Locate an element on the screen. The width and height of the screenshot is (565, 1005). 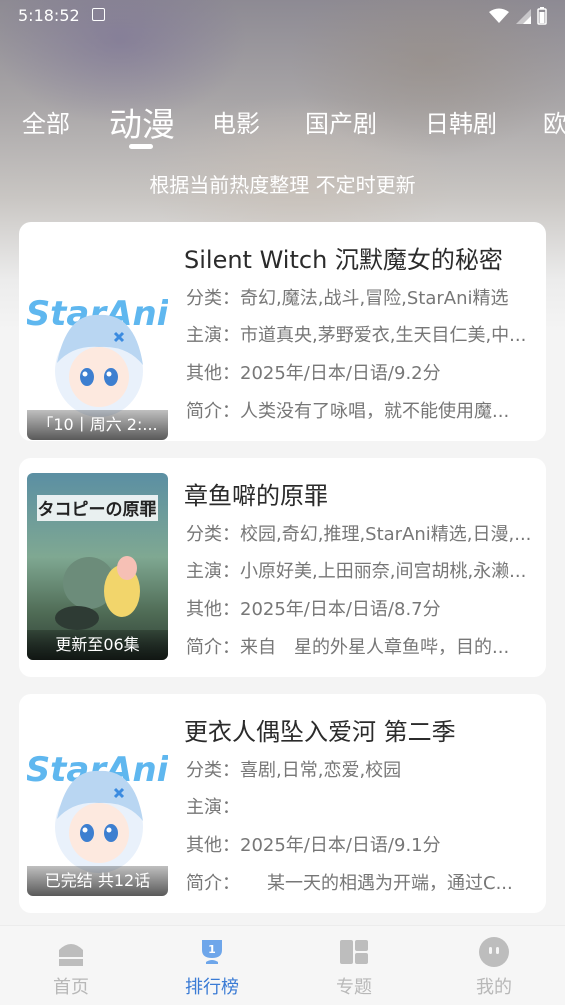
tab-movie: 电影 is located at coordinates (236, 121).